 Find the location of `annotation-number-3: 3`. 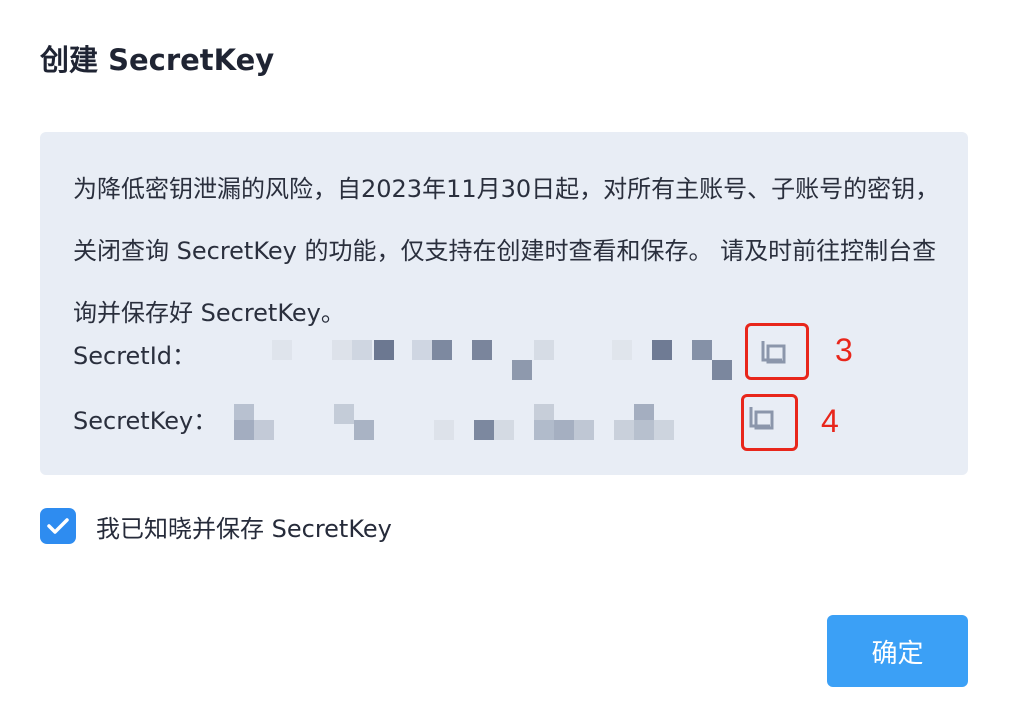

annotation-number-3: 3 is located at coordinates (844, 350).